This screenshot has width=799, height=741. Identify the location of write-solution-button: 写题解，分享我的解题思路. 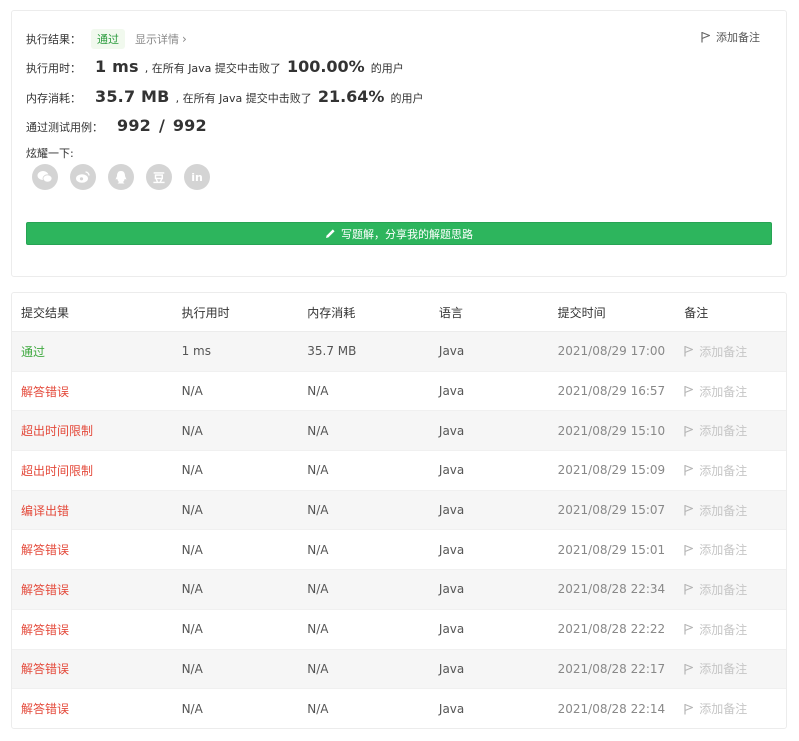
(399, 233).